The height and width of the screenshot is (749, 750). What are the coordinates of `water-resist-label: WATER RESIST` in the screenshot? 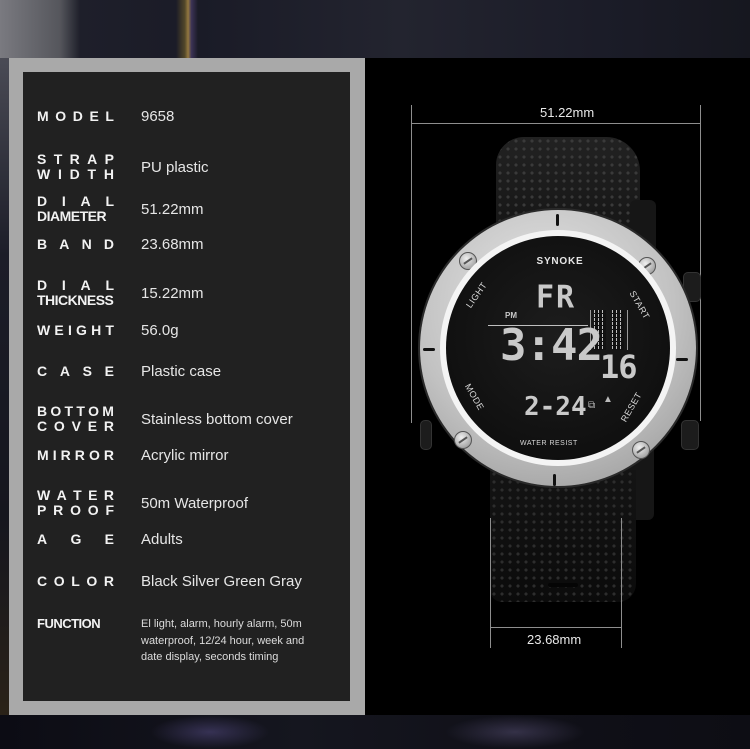 It's located at (549, 443).